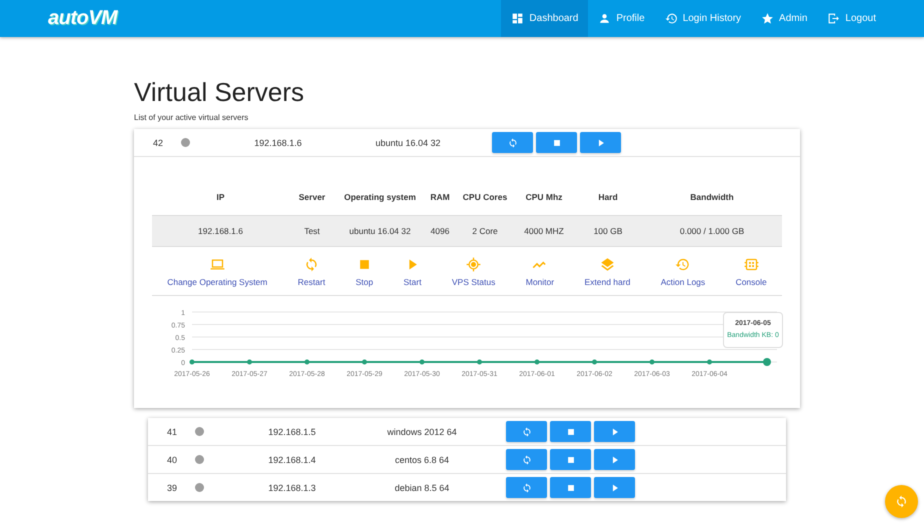  Describe the element at coordinates (171, 459) in the screenshot. I see `server-id: 40` at that location.